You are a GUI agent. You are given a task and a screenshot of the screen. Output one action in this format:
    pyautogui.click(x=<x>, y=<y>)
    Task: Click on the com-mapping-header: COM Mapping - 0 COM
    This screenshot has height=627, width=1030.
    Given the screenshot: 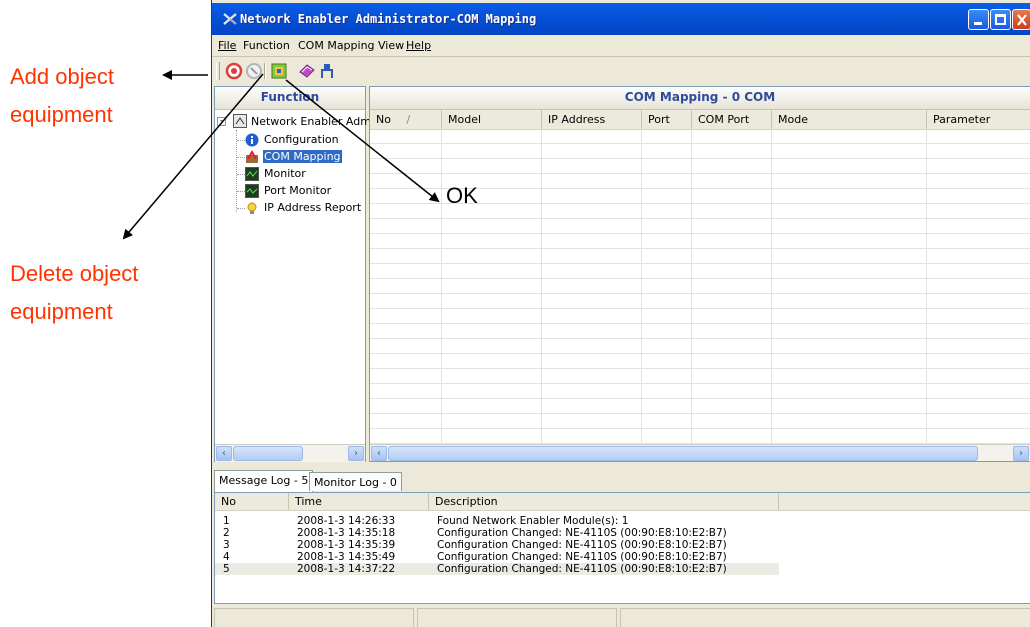 What is the action you would take?
    pyautogui.click(x=700, y=98)
    